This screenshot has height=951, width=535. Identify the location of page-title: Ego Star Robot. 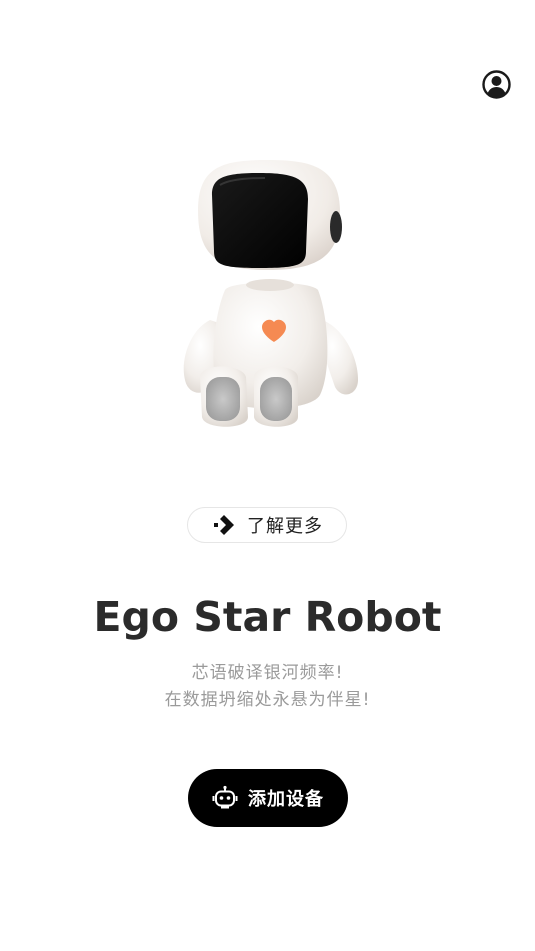
(267, 617).